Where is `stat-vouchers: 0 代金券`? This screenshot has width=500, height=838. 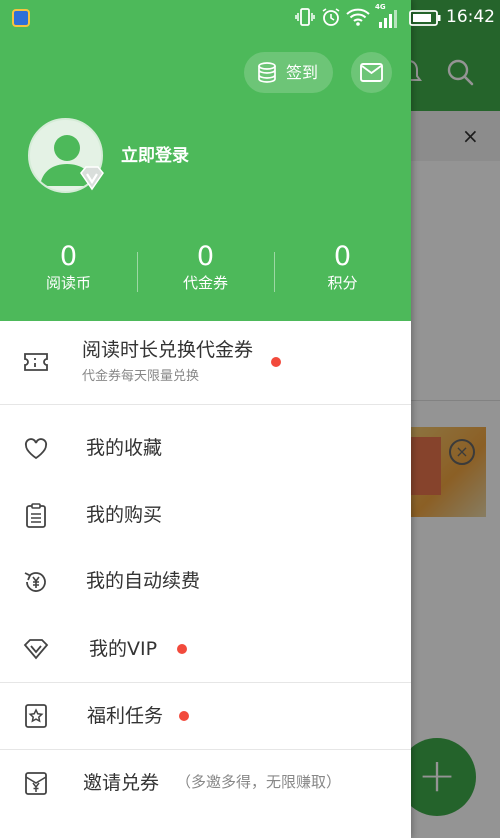
stat-vouchers: 0 代金券 is located at coordinates (205, 267).